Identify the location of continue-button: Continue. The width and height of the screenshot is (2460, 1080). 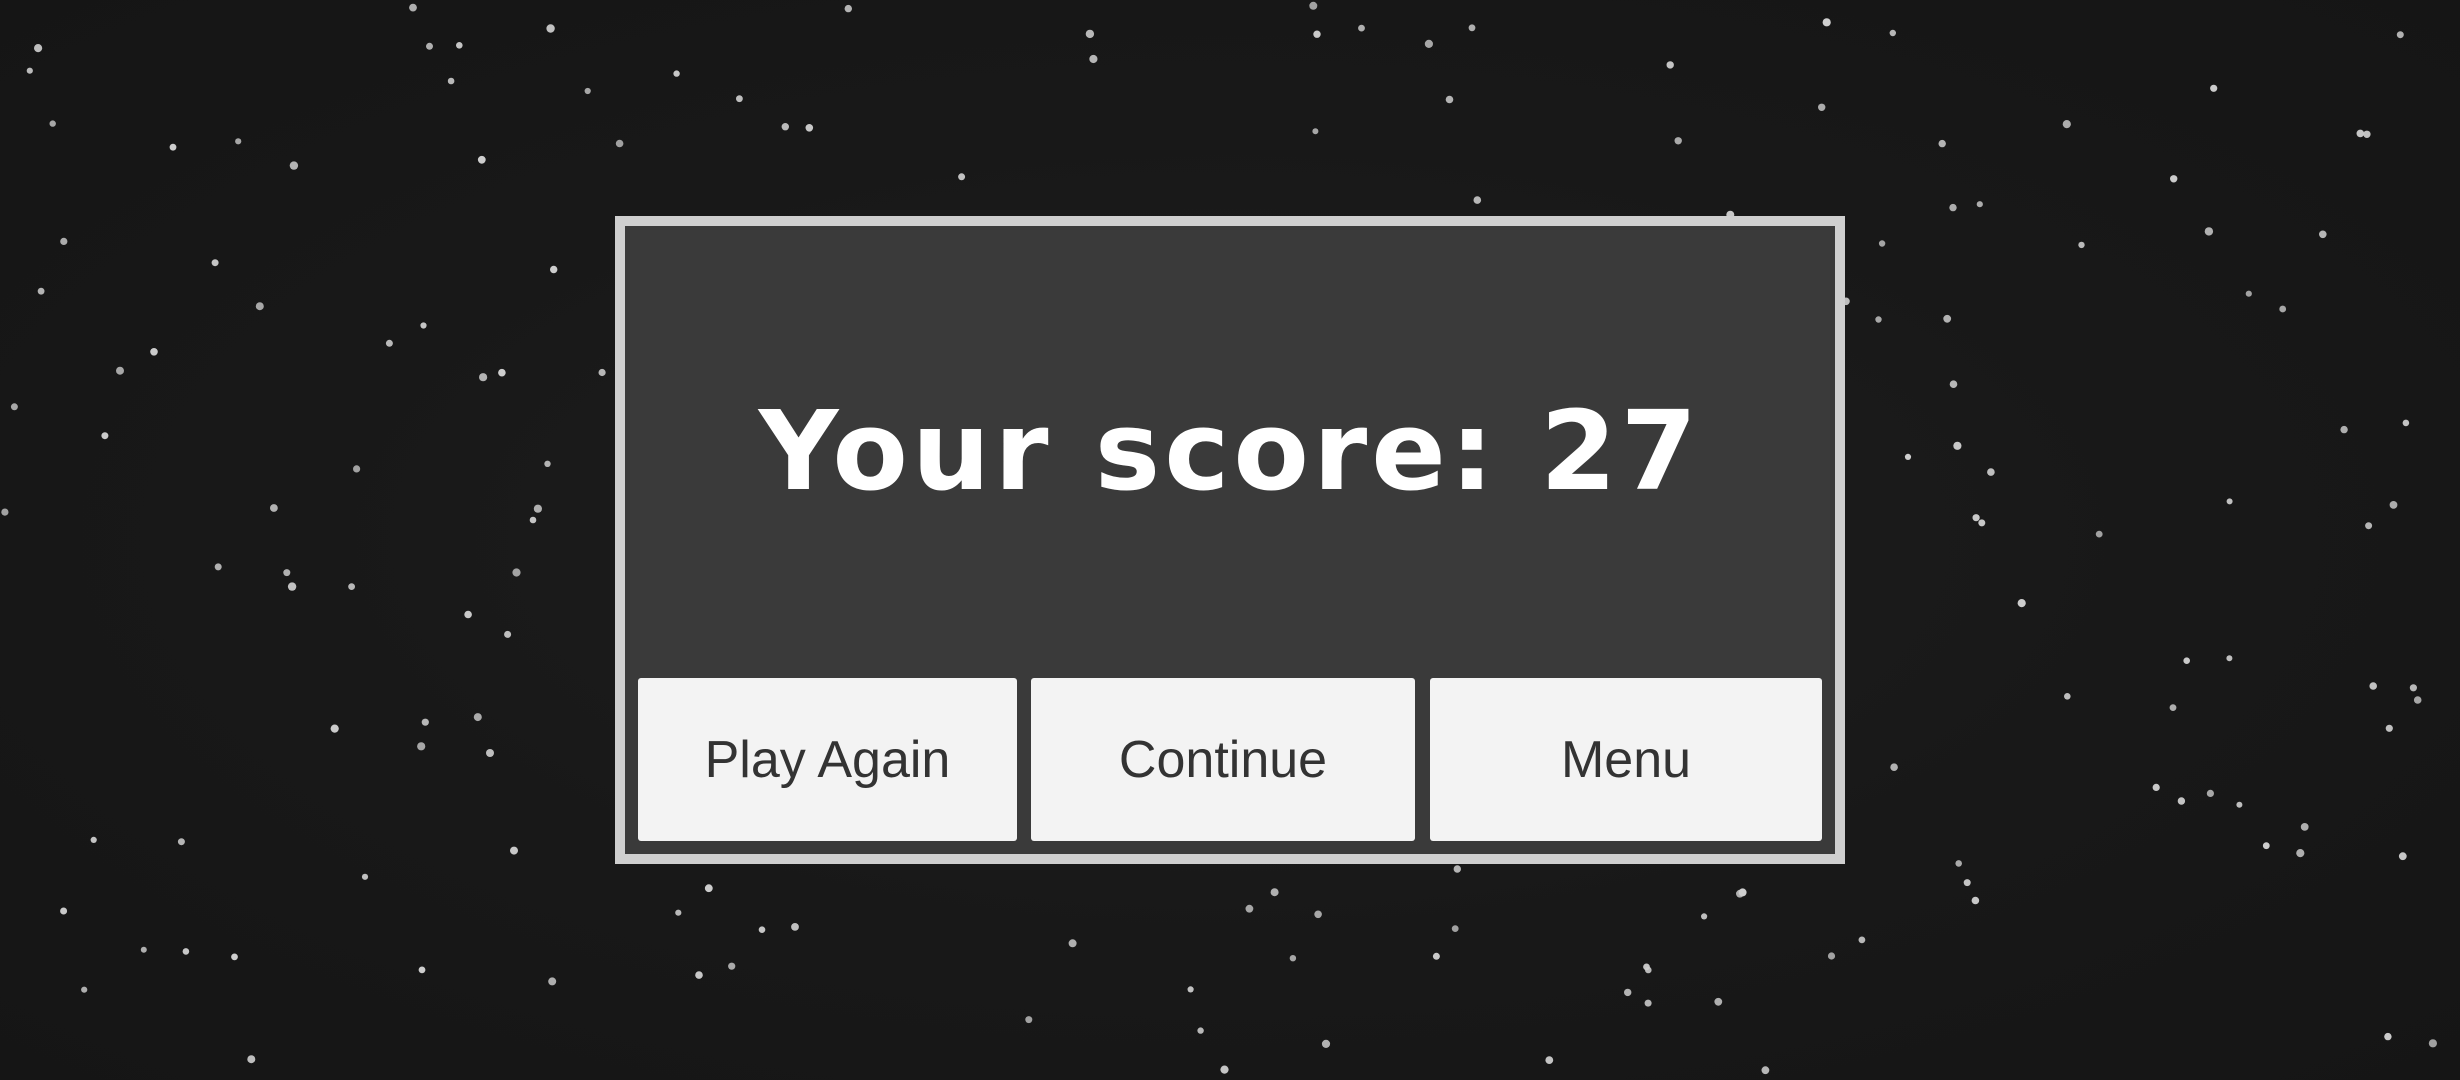
(1223, 759).